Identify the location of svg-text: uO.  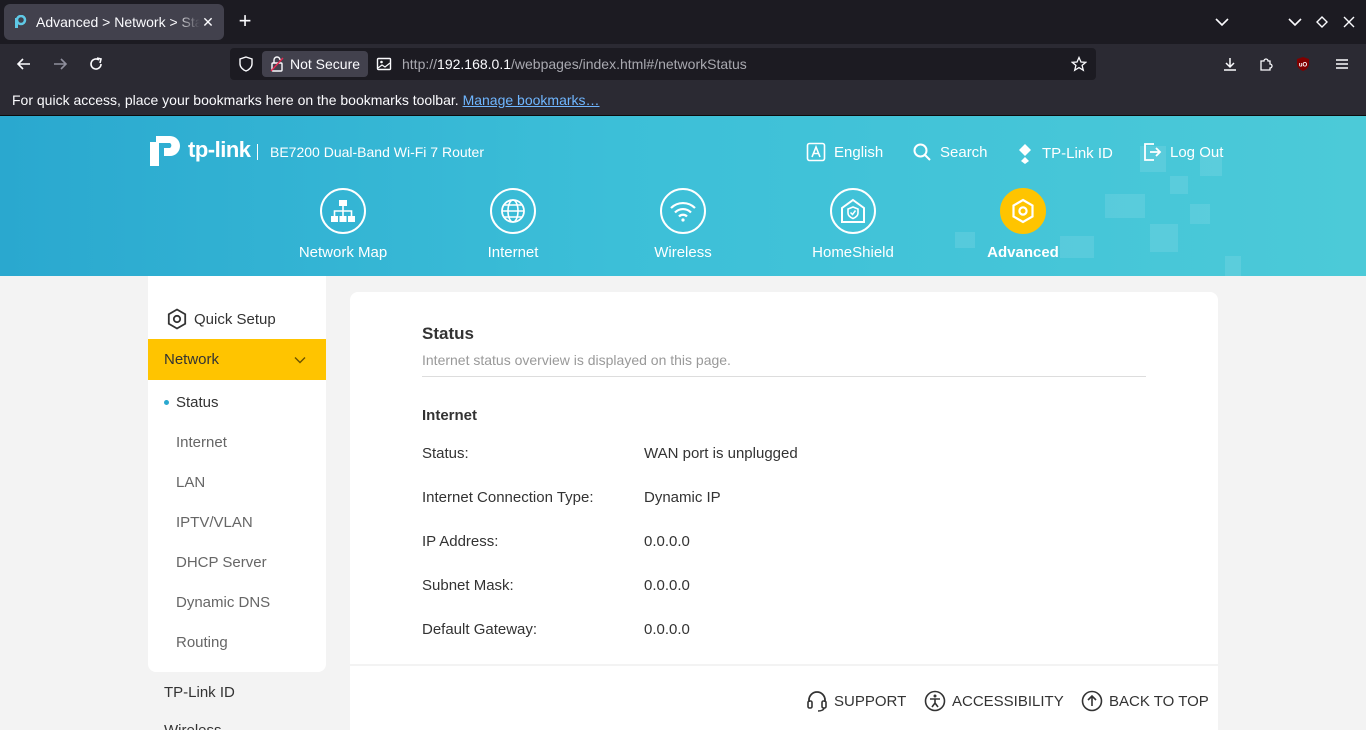
(1303, 66).